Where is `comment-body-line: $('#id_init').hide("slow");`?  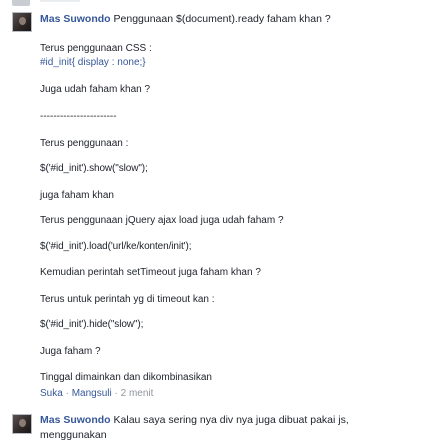 comment-body-line: $('#id_init').hide("slow"); is located at coordinates (92, 324).